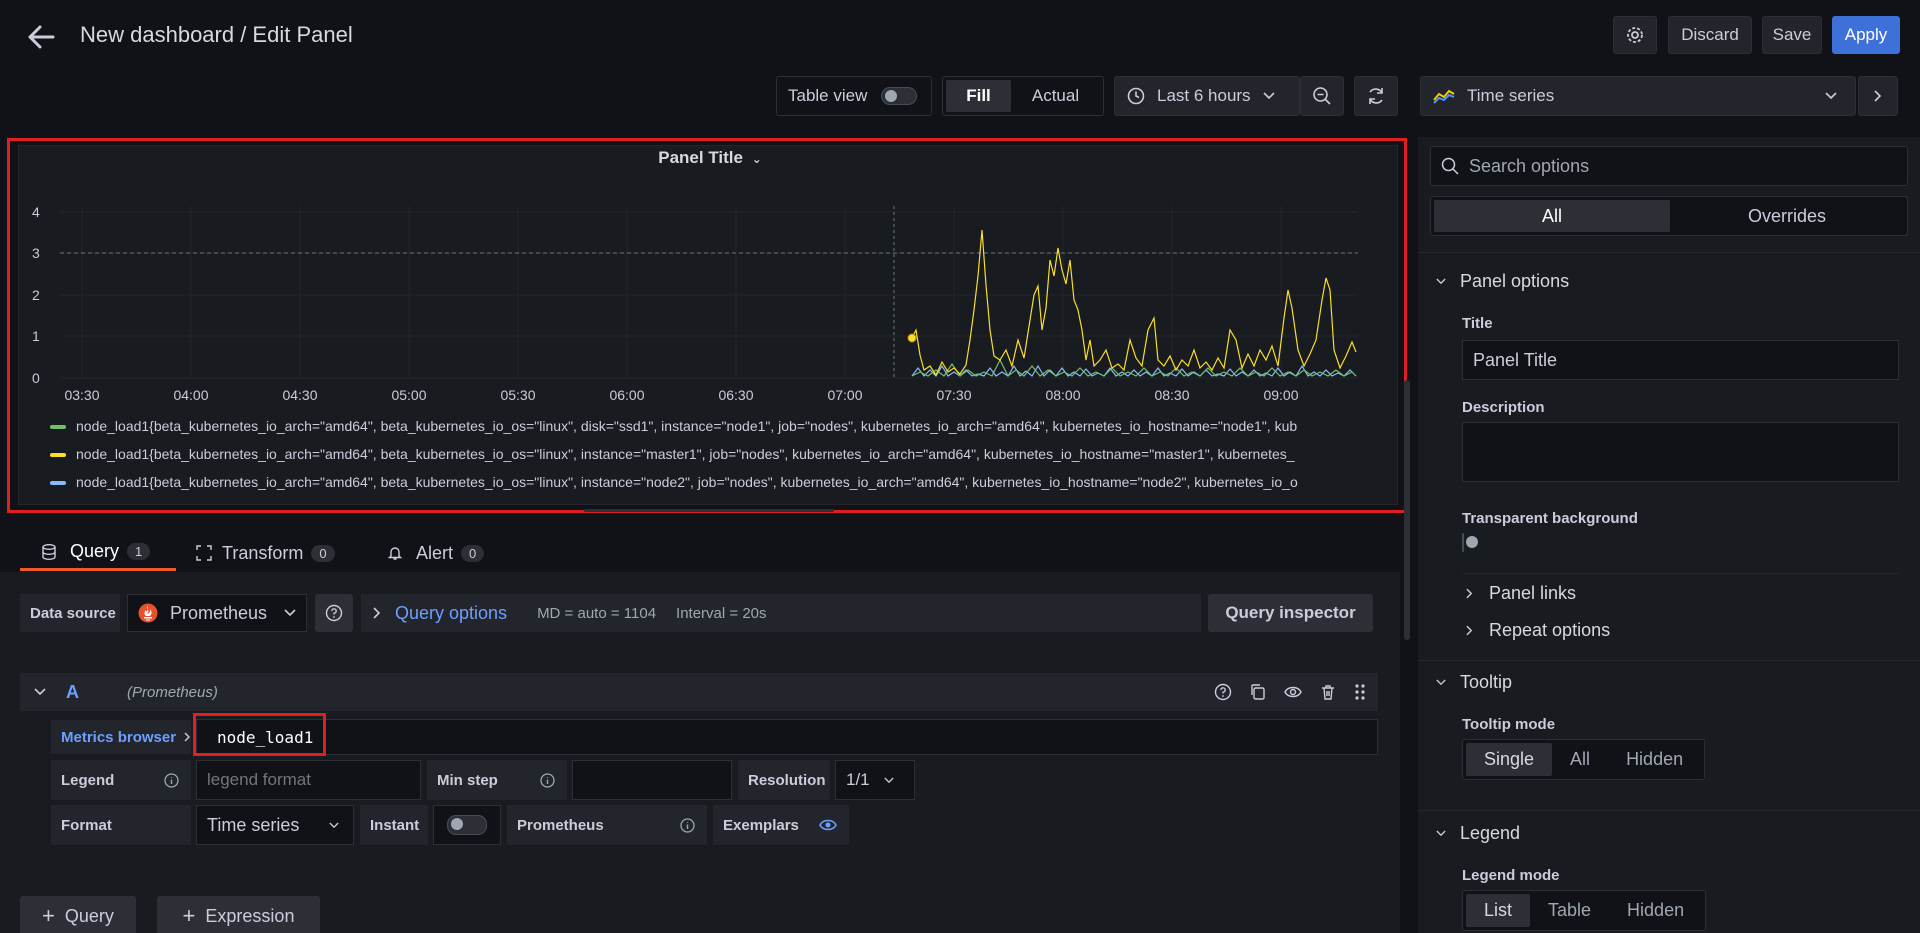 This screenshot has width=1920, height=933. What do you see at coordinates (1569, 910) in the screenshot?
I see `legend-mode-table: Table` at bounding box center [1569, 910].